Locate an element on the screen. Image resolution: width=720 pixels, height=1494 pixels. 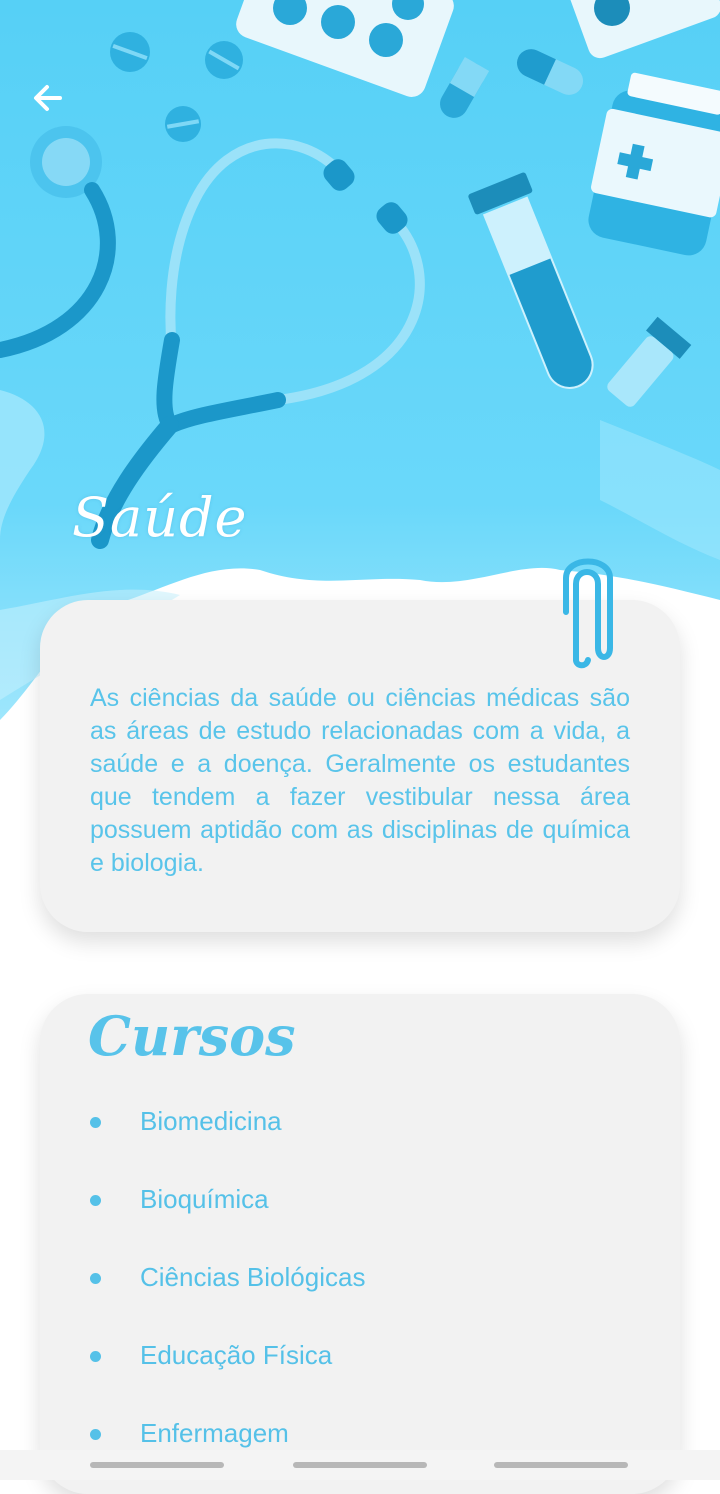
course-label: Educação Física is located at coordinates (236, 1355).